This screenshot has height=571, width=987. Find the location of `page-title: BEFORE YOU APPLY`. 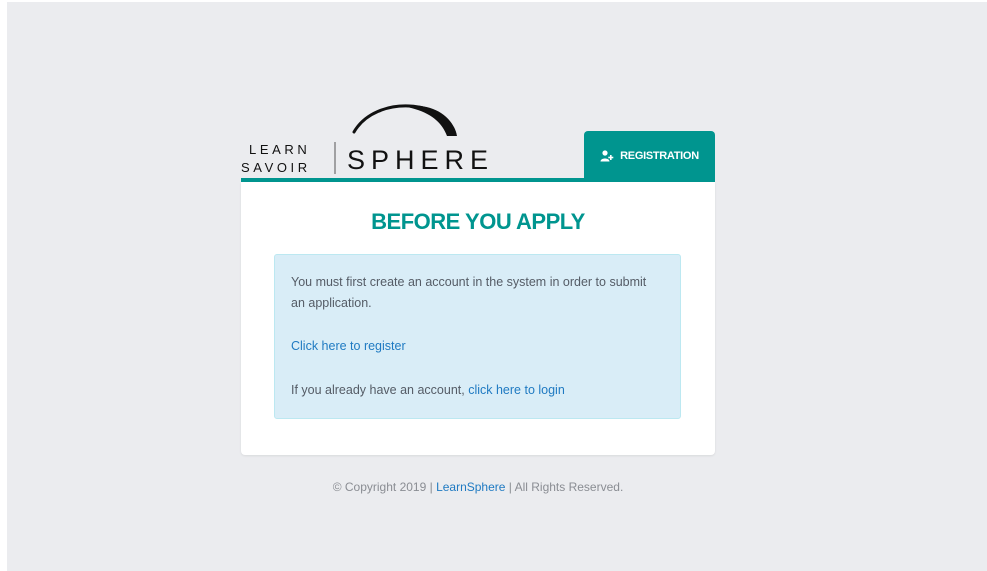

page-title: BEFORE YOU APPLY is located at coordinates (478, 221).